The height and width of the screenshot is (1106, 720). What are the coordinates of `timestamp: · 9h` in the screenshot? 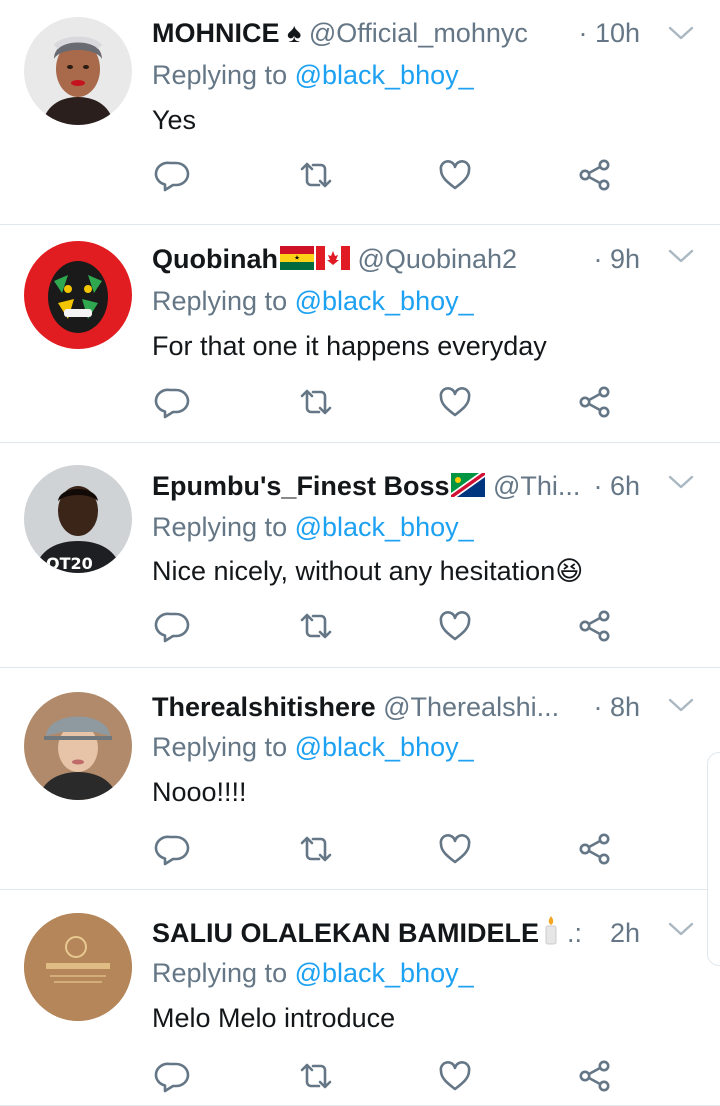 It's located at (612, 259).